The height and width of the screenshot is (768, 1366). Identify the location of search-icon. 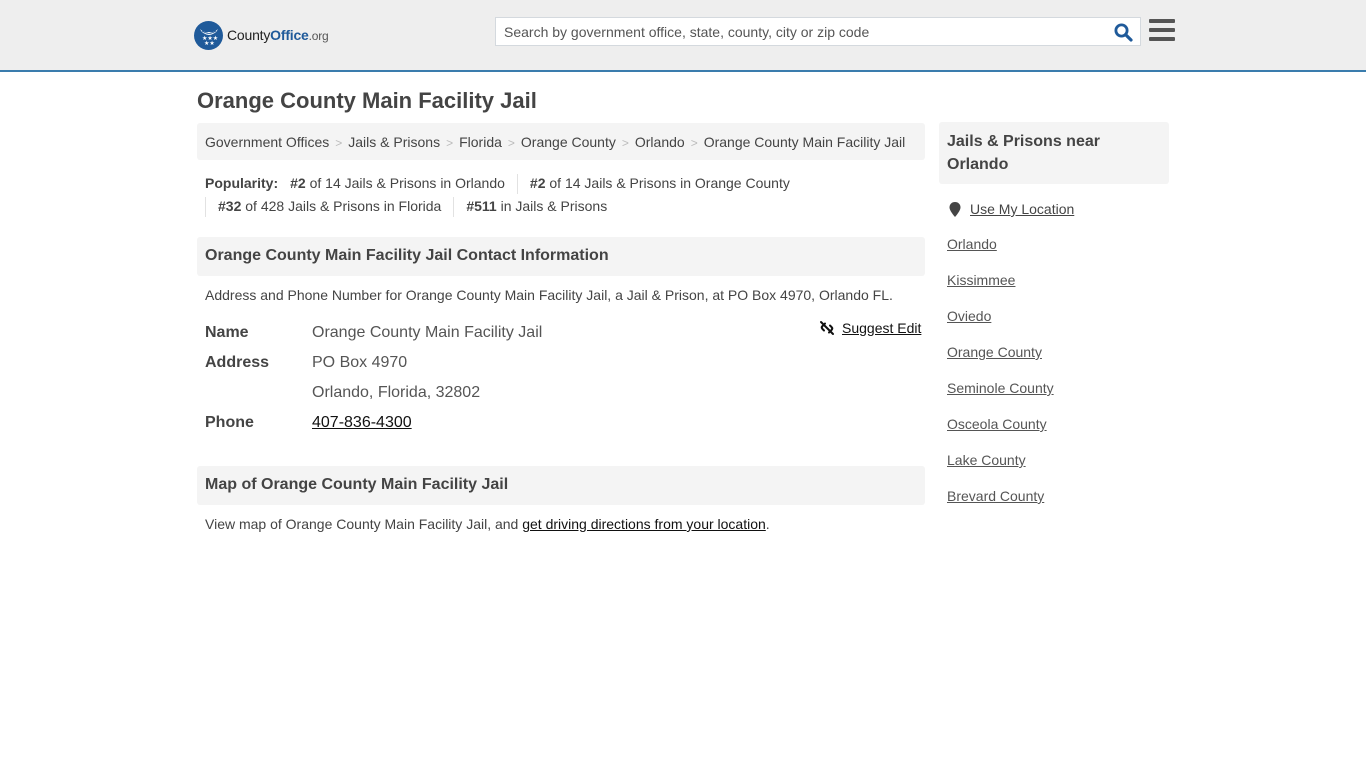
(1123, 32).